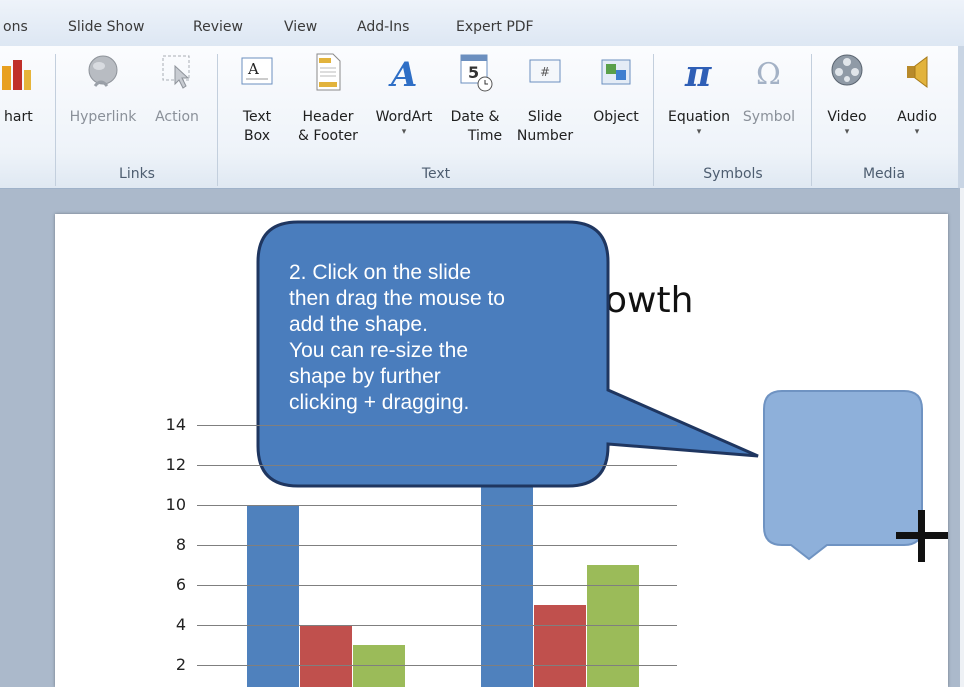 Image resolution: width=964 pixels, height=687 pixels. What do you see at coordinates (180, 664) in the screenshot?
I see `y-axis-tick-label: 2` at bounding box center [180, 664].